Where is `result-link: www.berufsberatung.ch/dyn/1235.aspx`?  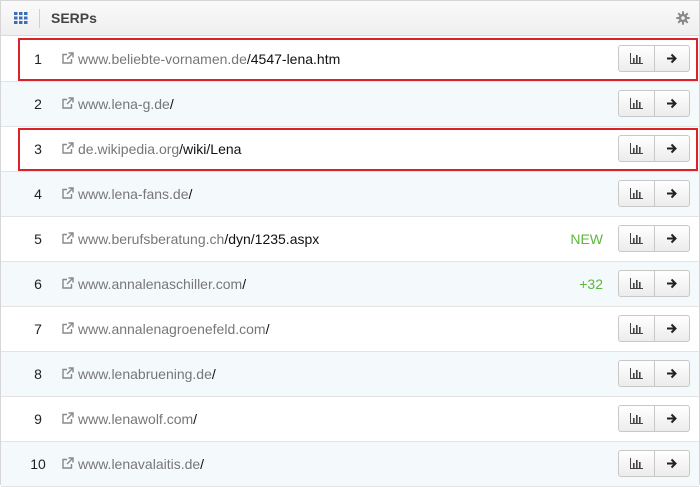 result-link: www.berufsberatung.ch/dyn/1235.aspx is located at coordinates (190, 239).